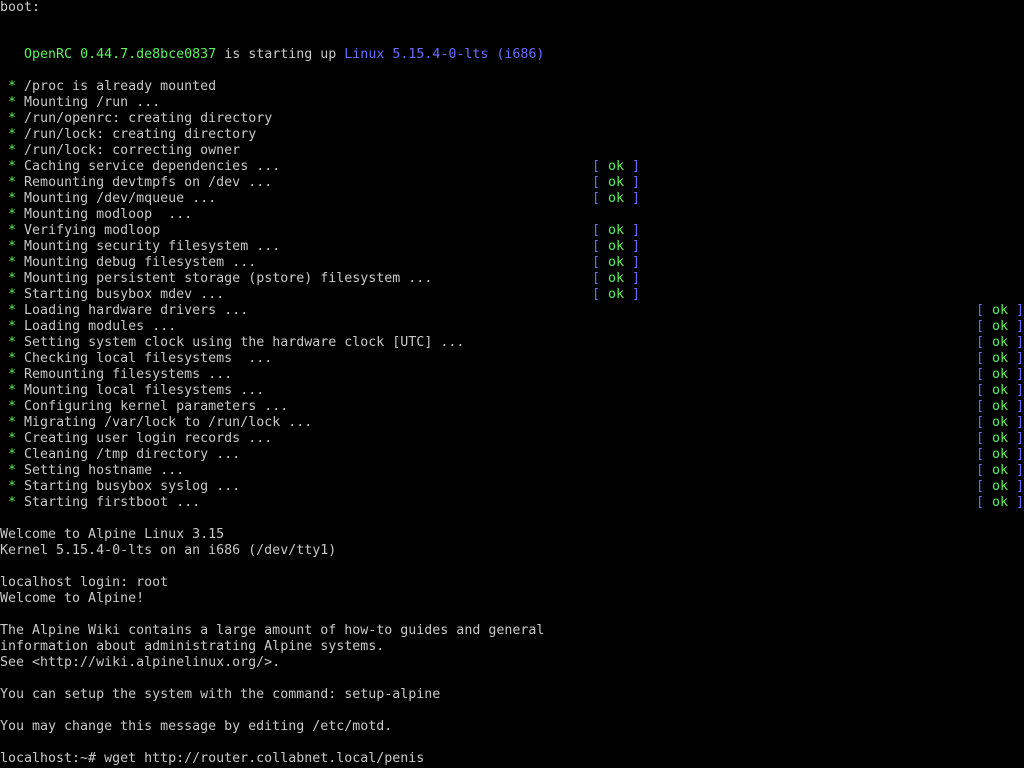  What do you see at coordinates (132, 150) in the screenshot?
I see `boot-log-text: /run/lock: correcting owner` at bounding box center [132, 150].